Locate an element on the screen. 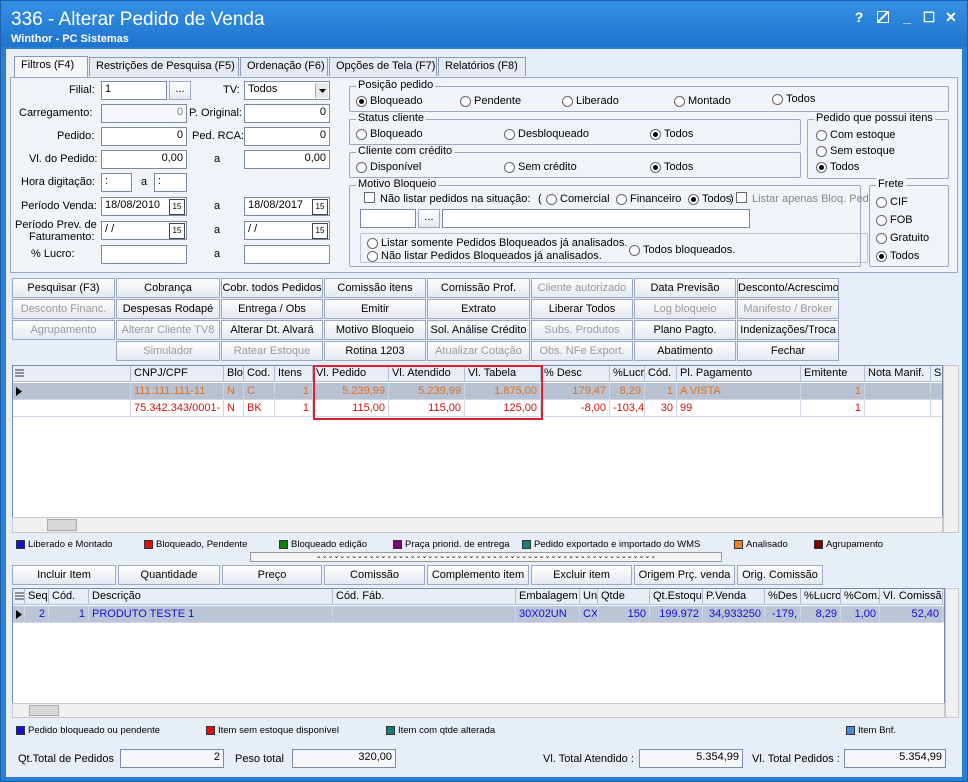 The width and height of the screenshot is (968, 782). credito-sem-radio: Sem crédito is located at coordinates (540, 167).